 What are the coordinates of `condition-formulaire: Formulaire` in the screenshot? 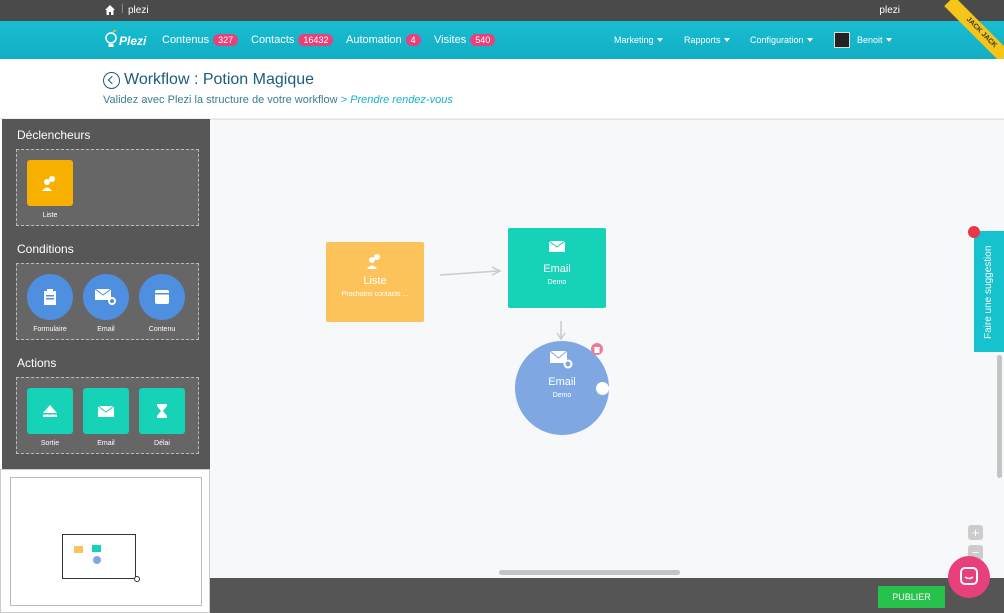 It's located at (50, 303).